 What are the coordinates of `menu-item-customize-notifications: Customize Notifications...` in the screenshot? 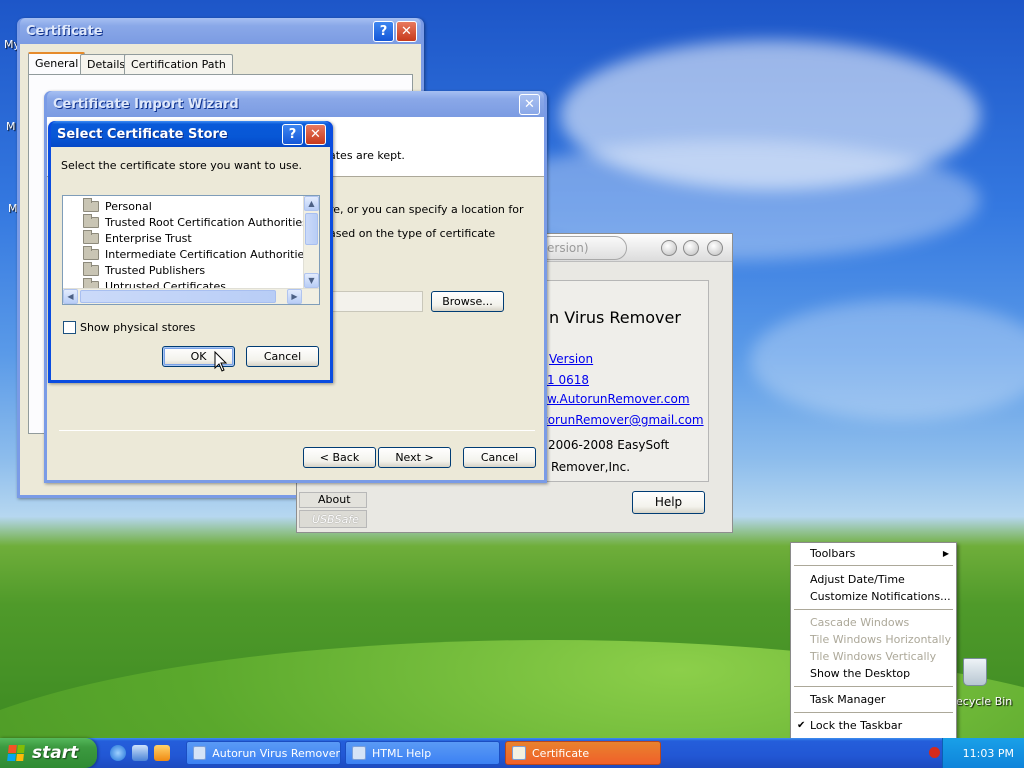 It's located at (873, 596).